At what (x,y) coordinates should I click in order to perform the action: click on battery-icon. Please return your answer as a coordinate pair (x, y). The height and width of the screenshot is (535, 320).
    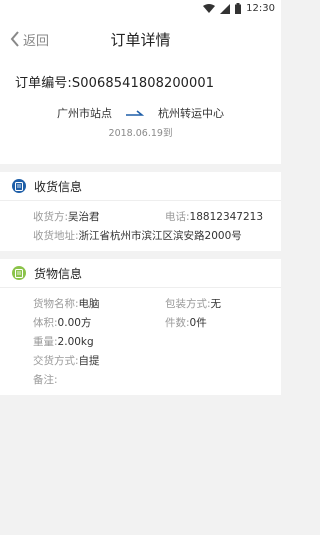
    Looking at the image, I should click on (238, 8).